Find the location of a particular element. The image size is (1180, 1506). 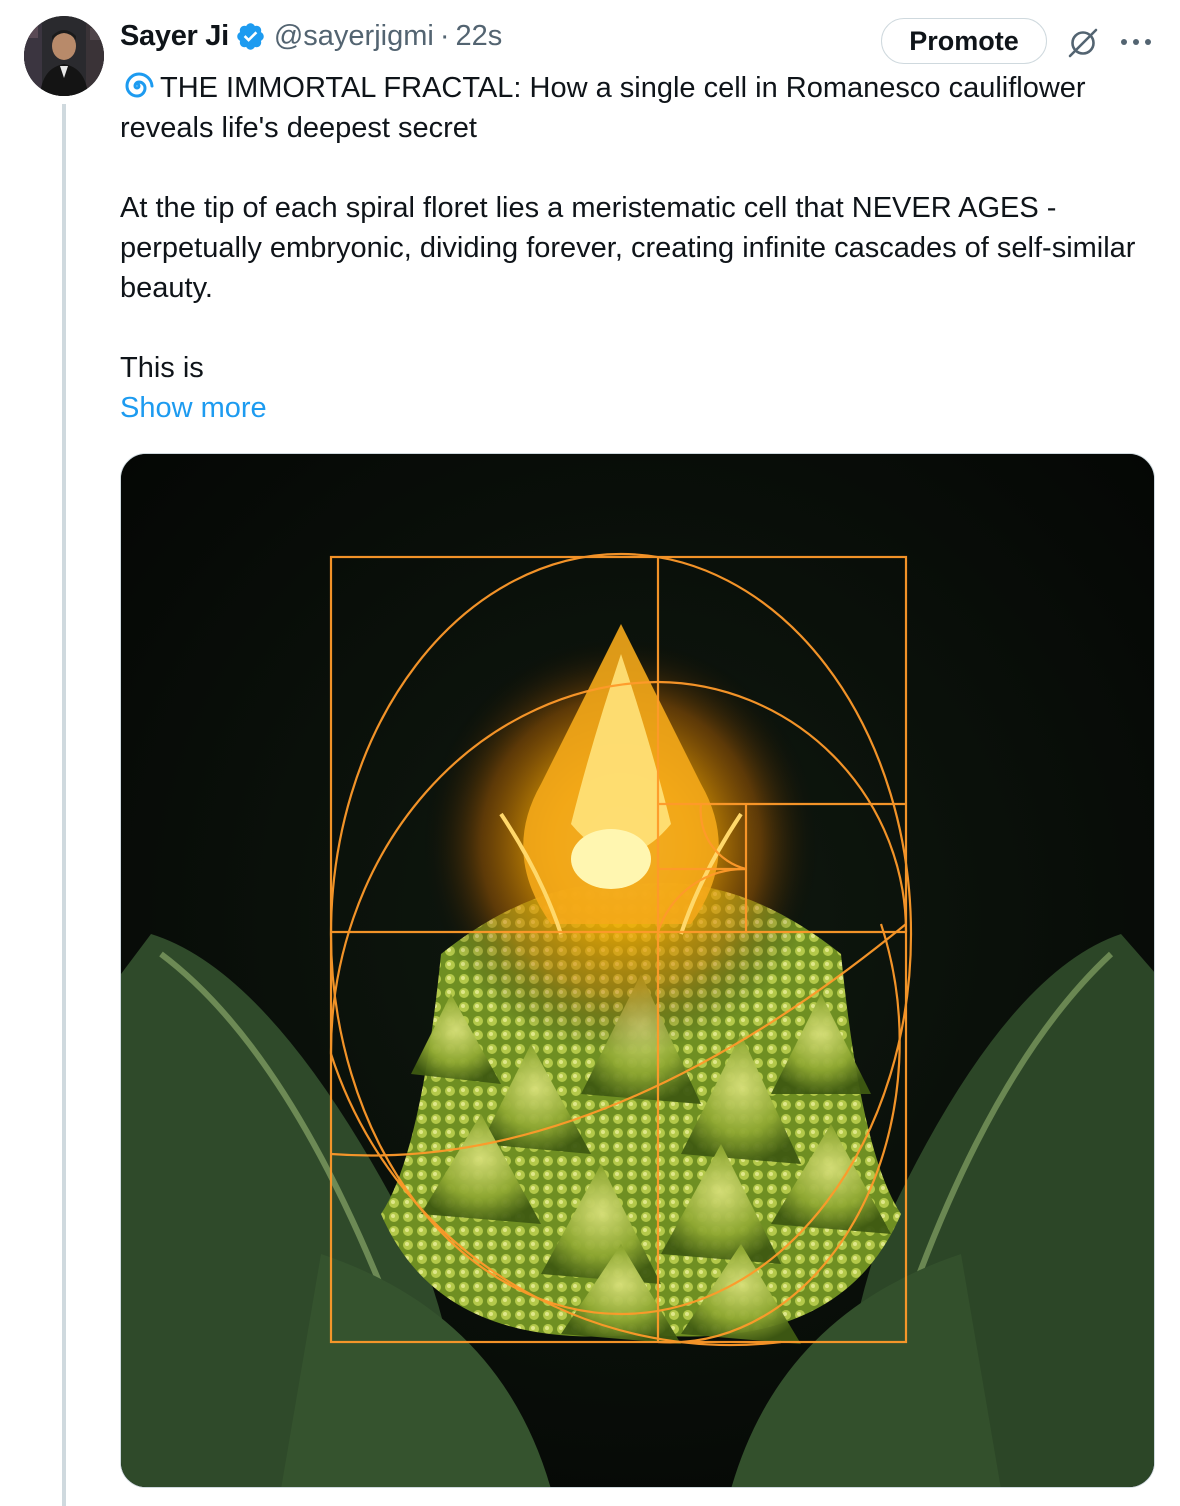

tweet-header: Sayer Ji @sayerjigmi · 22s is located at coordinates (311, 36).